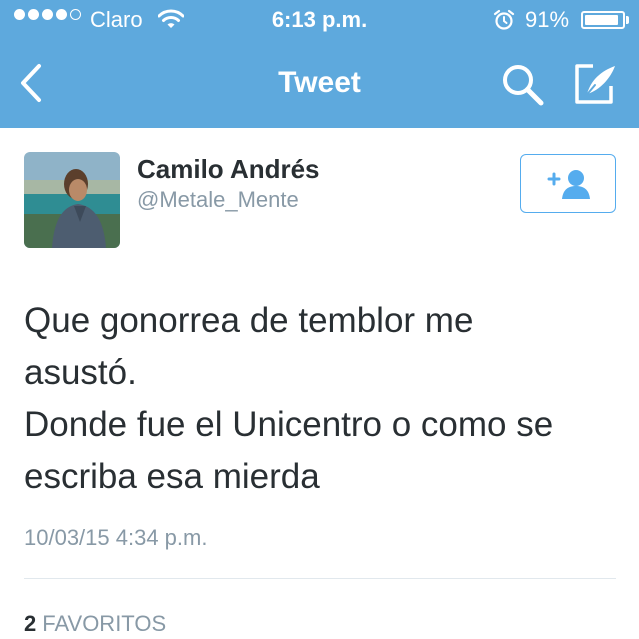 The height and width of the screenshot is (639, 639). I want to click on alarm-icon, so click(504, 23).